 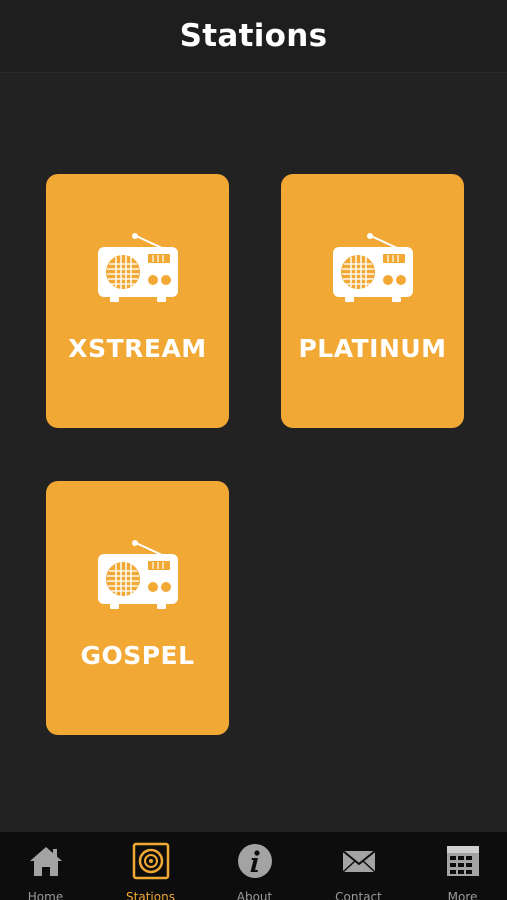 I want to click on page-title: Stations, so click(x=253, y=36).